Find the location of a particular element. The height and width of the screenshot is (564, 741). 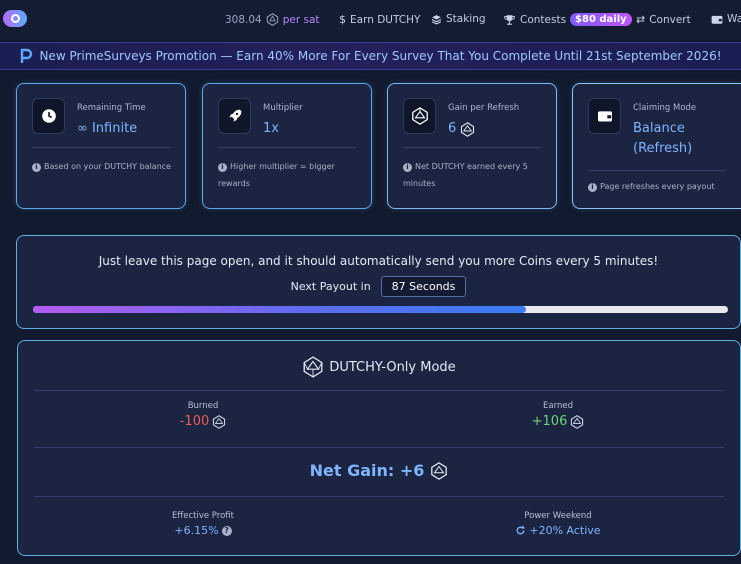

nav-staking: Staking is located at coordinates (458, 19).